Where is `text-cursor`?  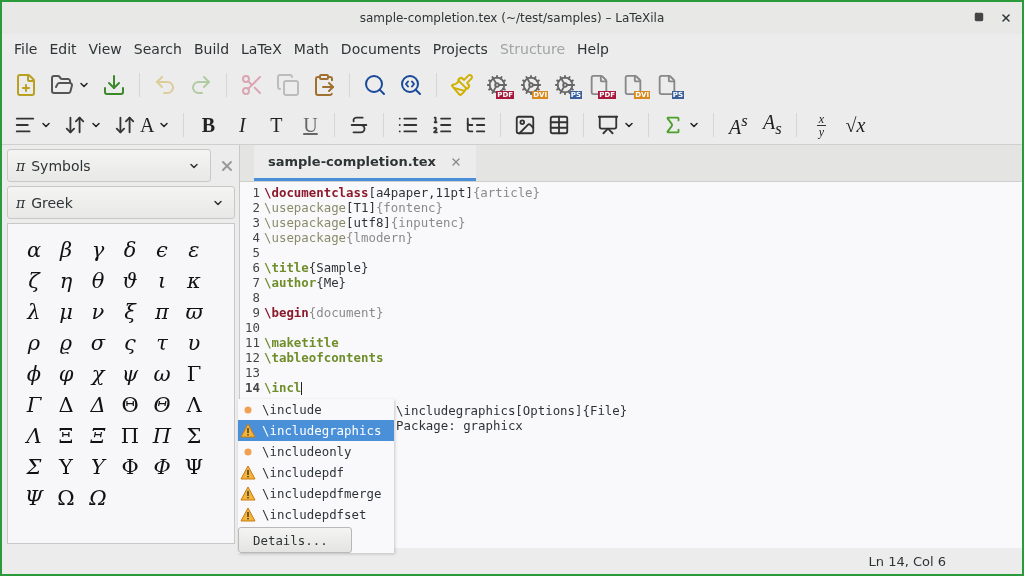
text-cursor is located at coordinates (302, 388).